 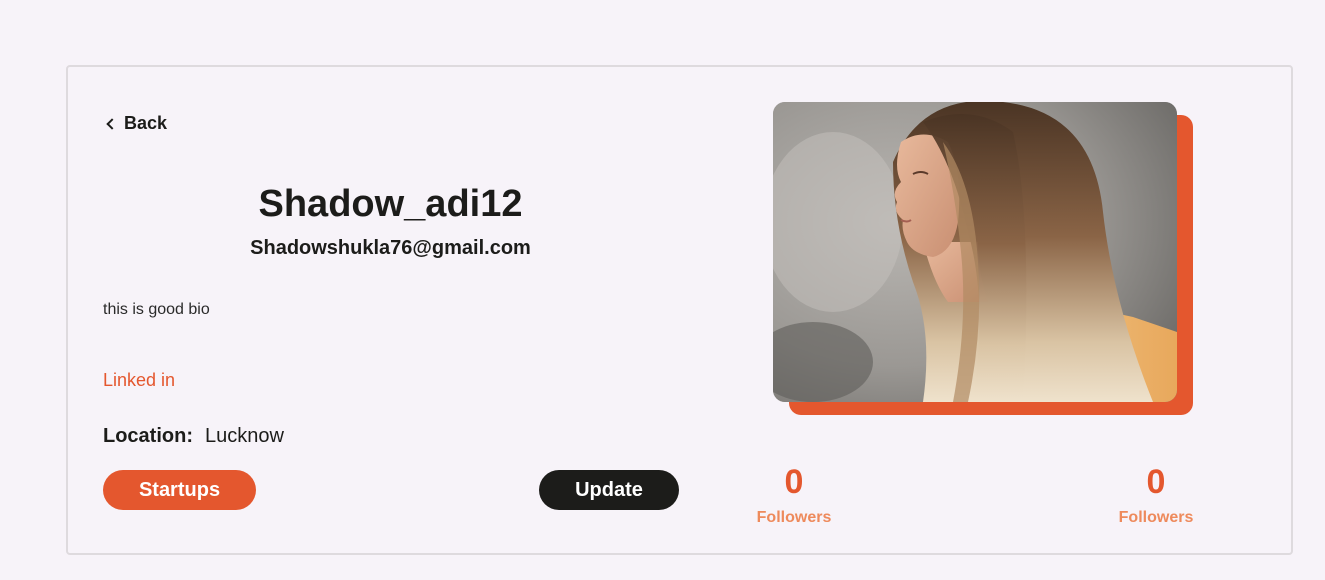 What do you see at coordinates (156, 309) in the screenshot?
I see `profile-bio: this is good bio` at bounding box center [156, 309].